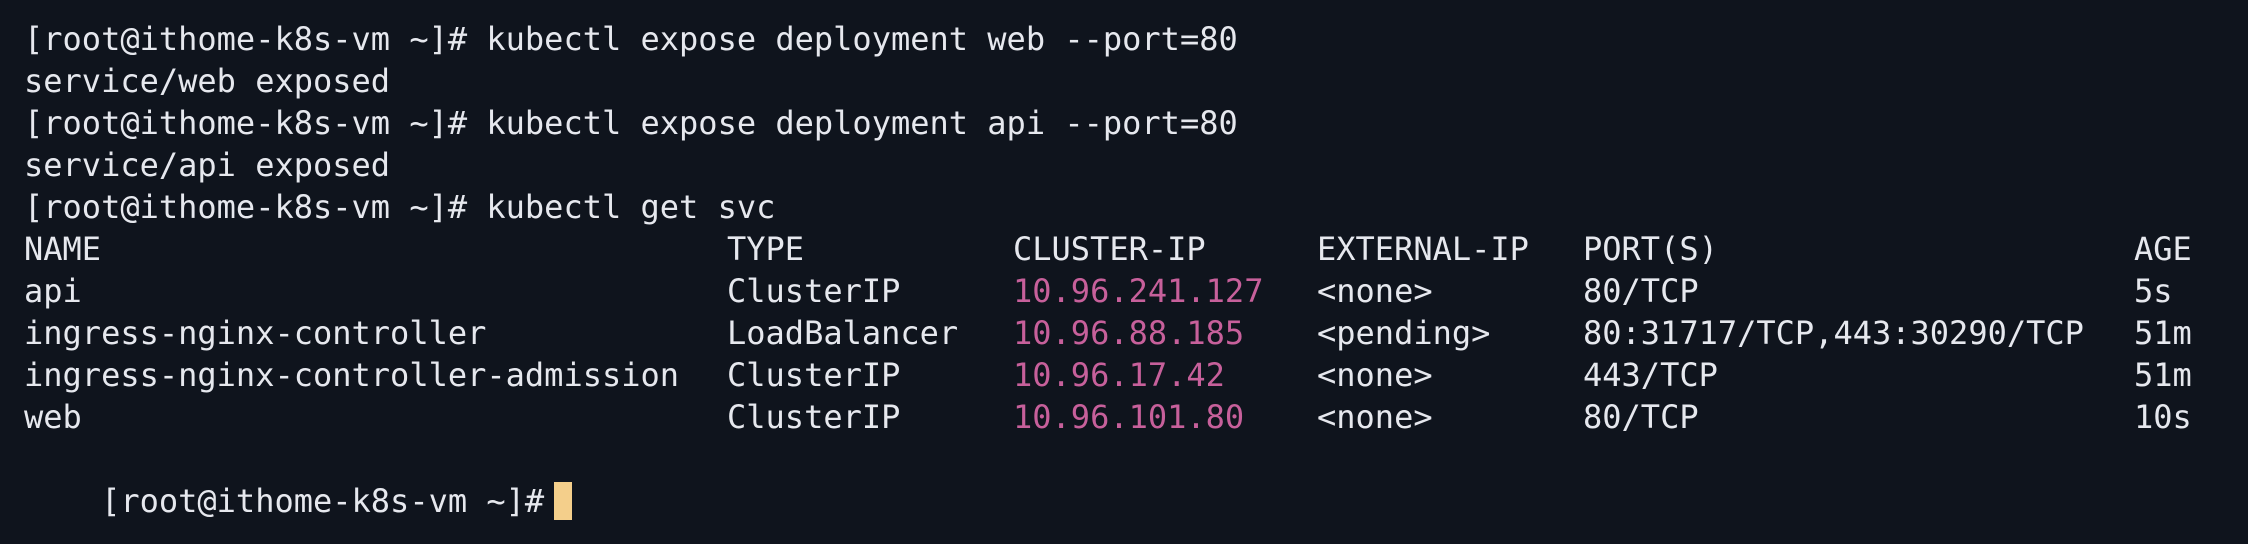 The height and width of the screenshot is (544, 2248). What do you see at coordinates (207, 81) in the screenshot?
I see `command-output: service/web exposed` at bounding box center [207, 81].